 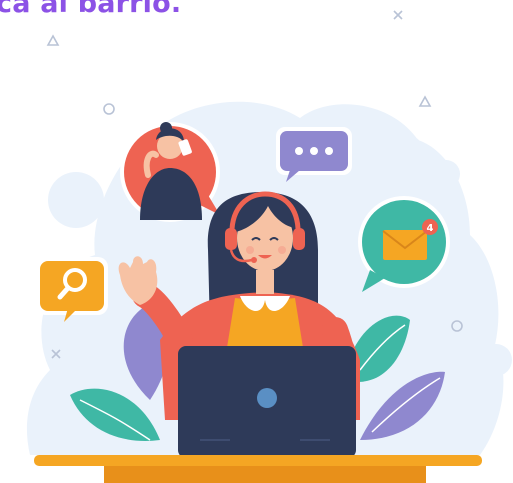 I want to click on search-icon, so click(x=72, y=289).